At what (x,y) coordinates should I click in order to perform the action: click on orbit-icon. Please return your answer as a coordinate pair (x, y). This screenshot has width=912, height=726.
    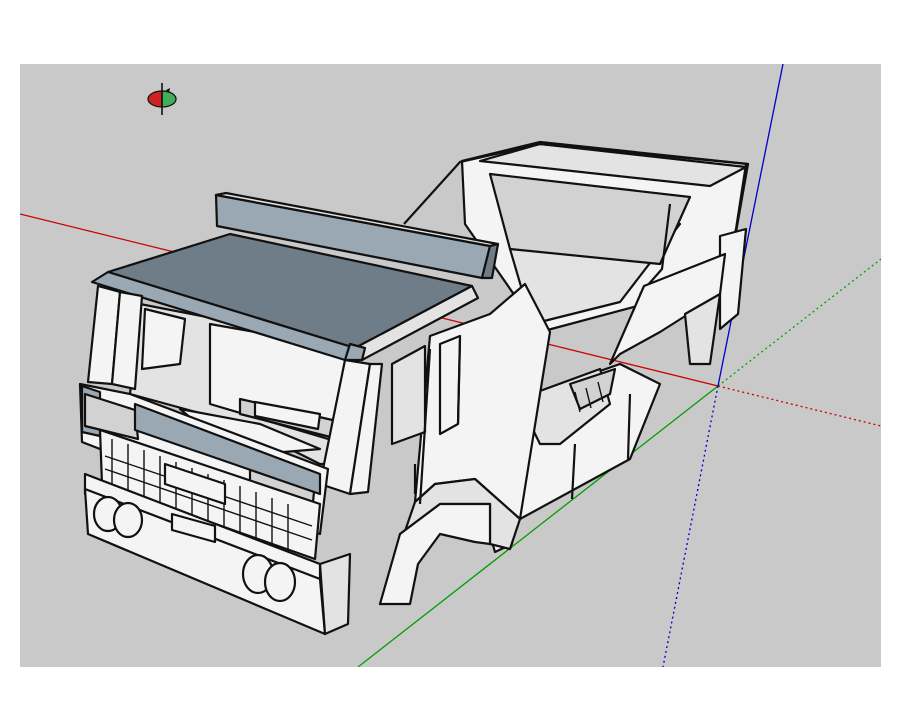
    Looking at the image, I should click on (162, 99).